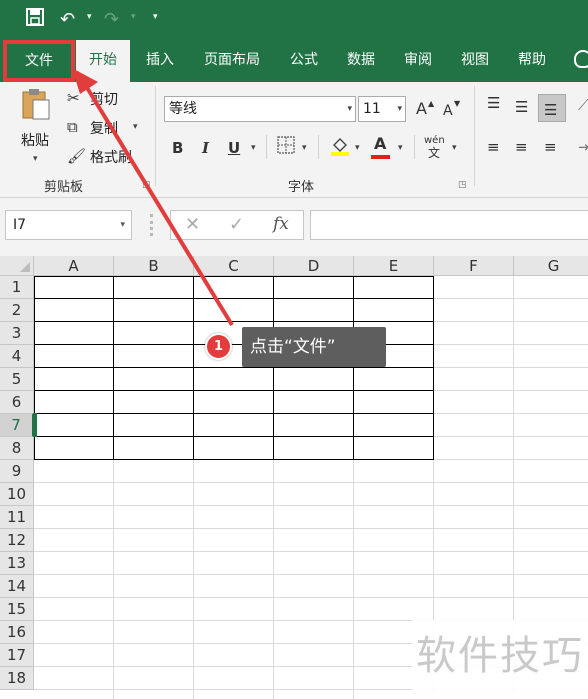  What do you see at coordinates (349, 109) in the screenshot?
I see `chevron-down-icon: ▾` at bounding box center [349, 109].